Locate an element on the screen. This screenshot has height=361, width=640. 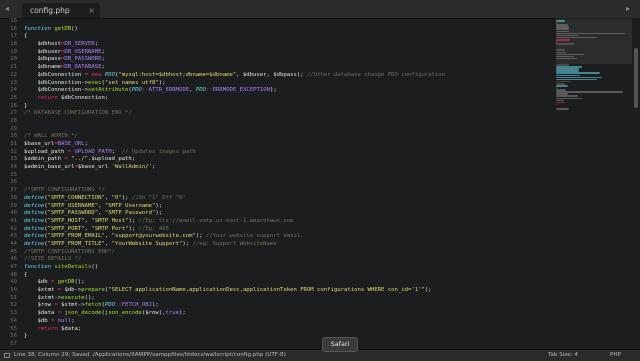
code-token: , $dbuser, $dbpass); is located at coordinates (271, 75).